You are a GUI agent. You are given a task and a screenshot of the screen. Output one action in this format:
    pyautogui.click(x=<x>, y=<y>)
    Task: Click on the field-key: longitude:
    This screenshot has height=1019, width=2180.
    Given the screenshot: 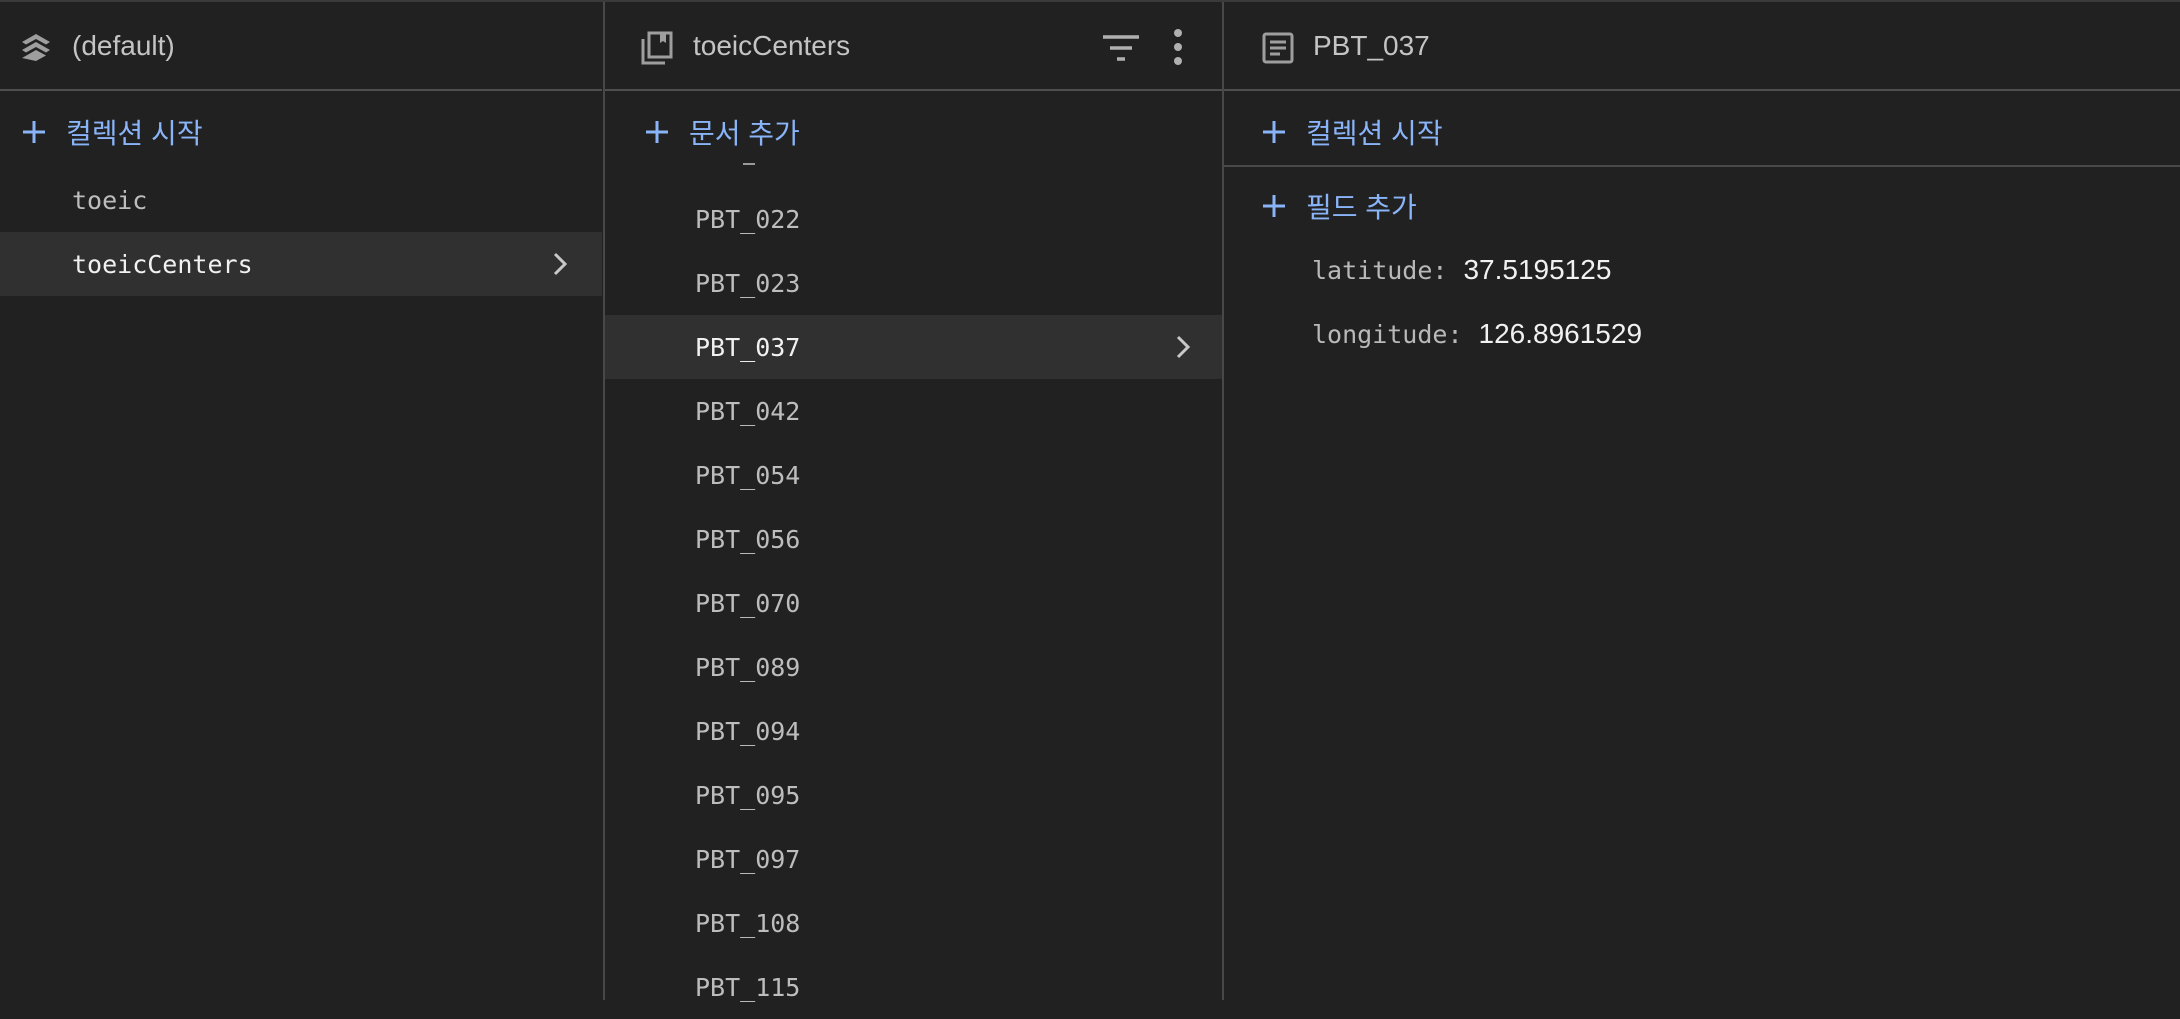 What is the action you would take?
    pyautogui.click(x=1387, y=334)
    